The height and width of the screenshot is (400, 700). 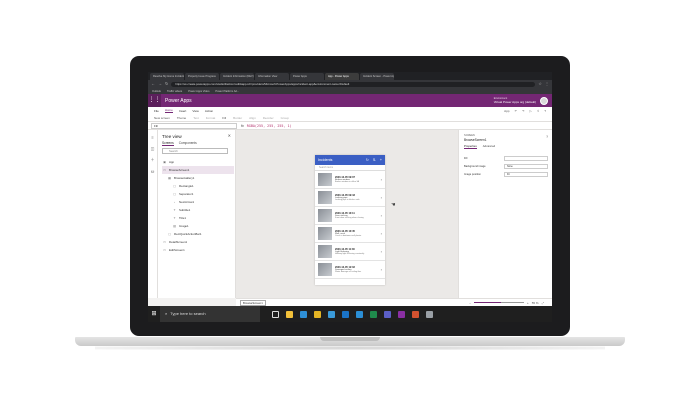 I want to click on zoom-slider, so click(x=498, y=302).